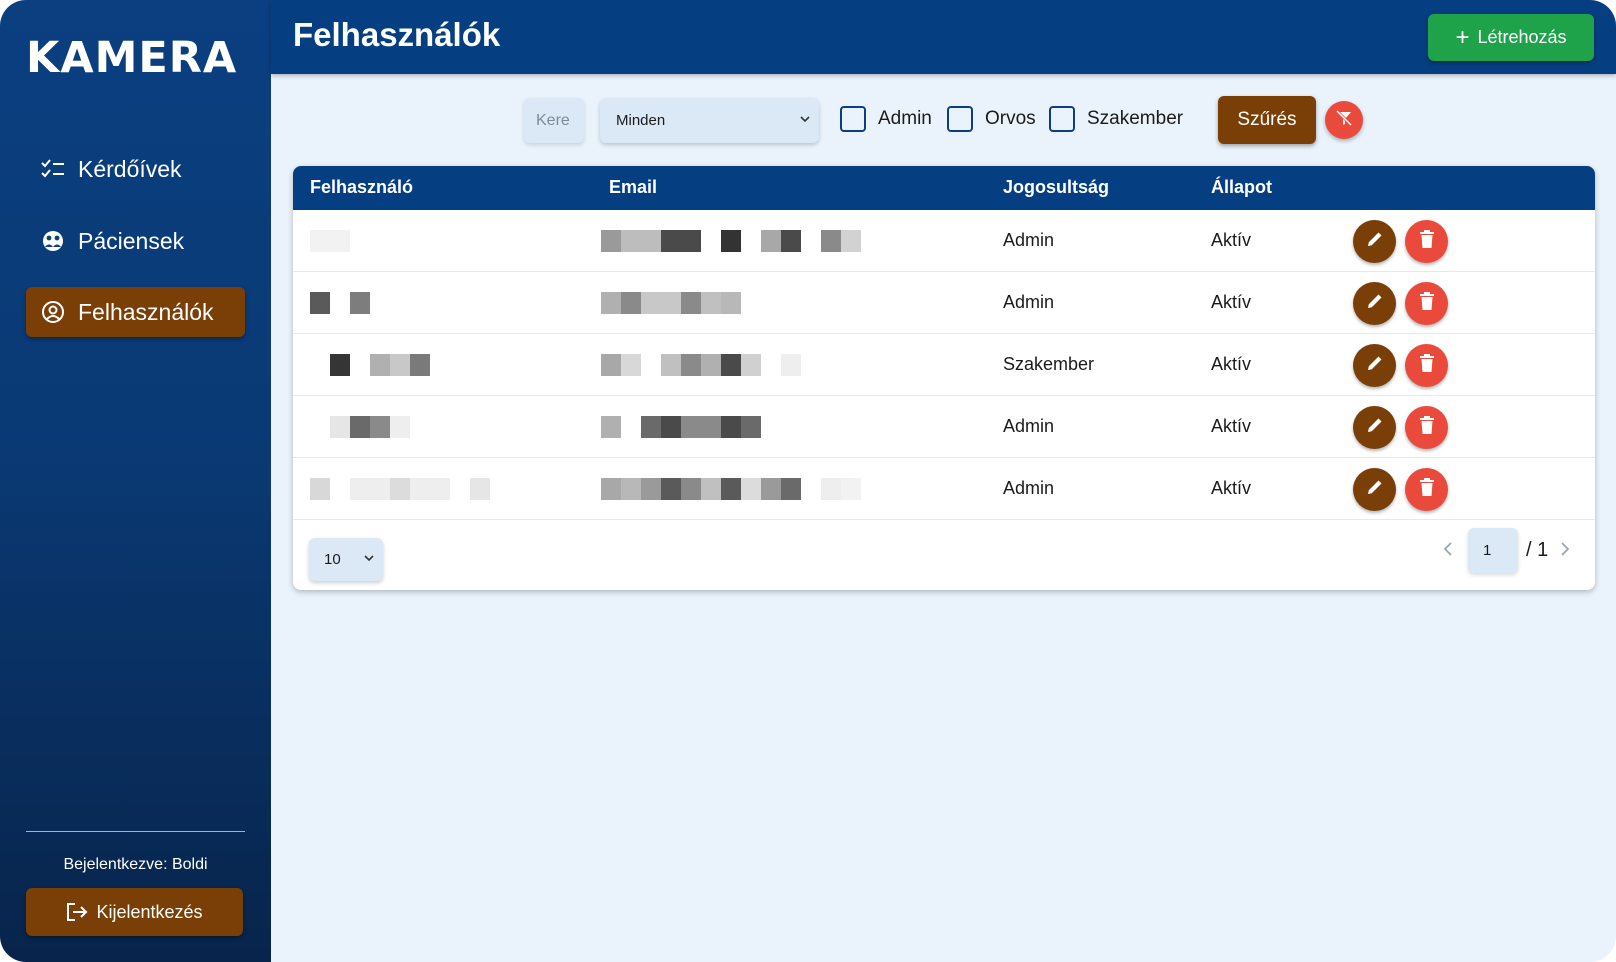  I want to click on logout-button: Kijelentkezés, so click(134, 912).